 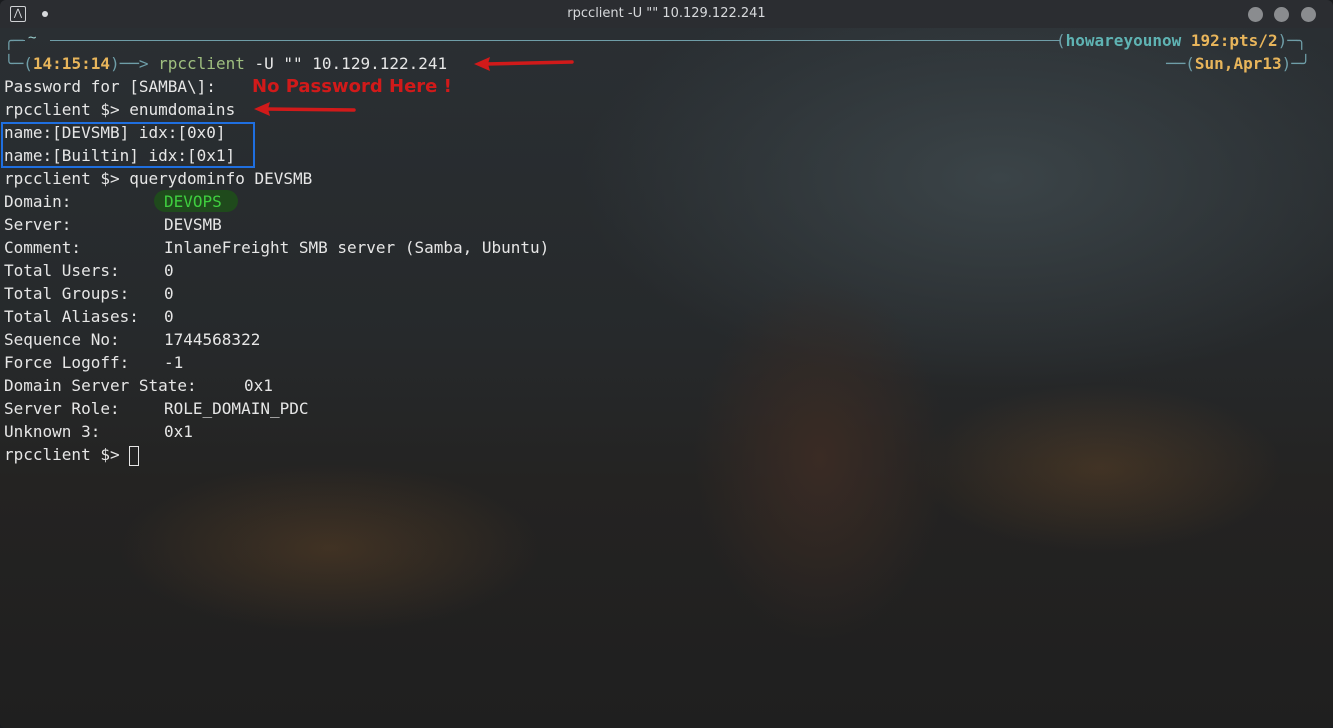 I want to click on prompt-right-top: (howareyounow 192:pts/2)─╮, so click(x=1181, y=40).